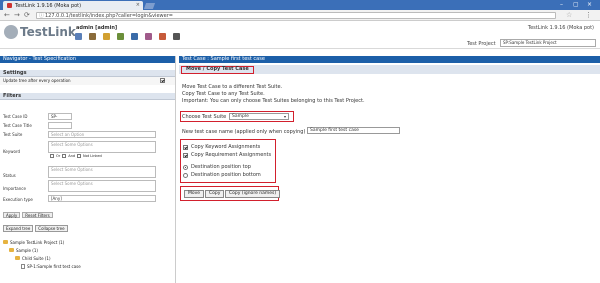 The width and height of the screenshot is (600, 283). What do you see at coordinates (9, 5) in the screenshot?
I see `testlink-favicon-icon` at bounding box center [9, 5].